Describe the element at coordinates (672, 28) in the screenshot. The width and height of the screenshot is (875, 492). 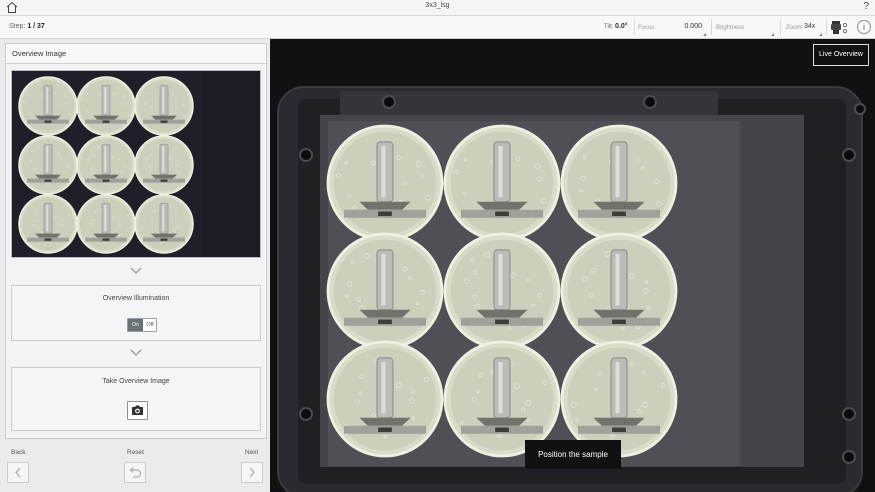
I see `focus-control: Focus 0.000` at that location.